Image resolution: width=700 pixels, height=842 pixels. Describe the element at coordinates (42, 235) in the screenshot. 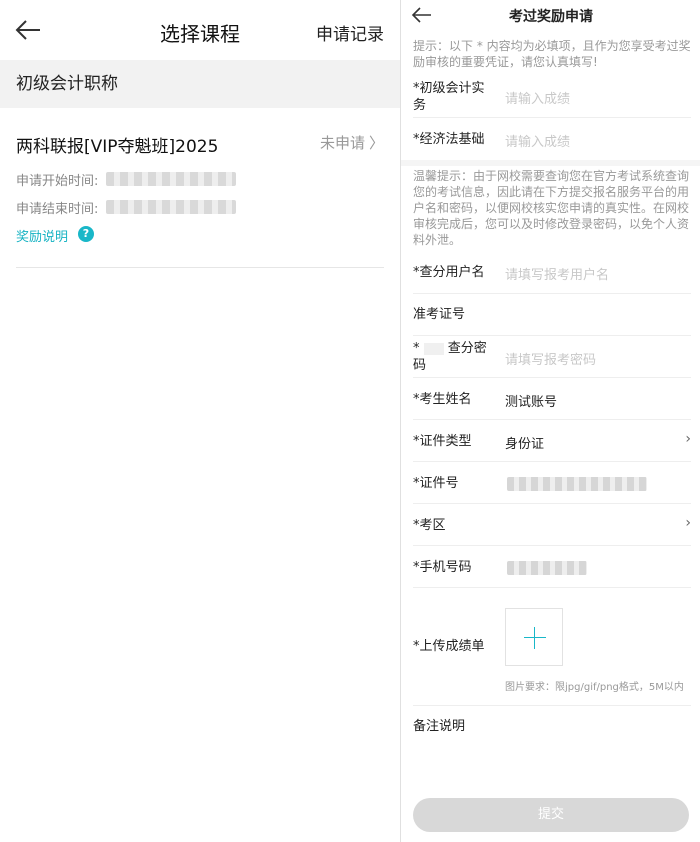

I see `reward-description-link: 奖励说明` at that location.